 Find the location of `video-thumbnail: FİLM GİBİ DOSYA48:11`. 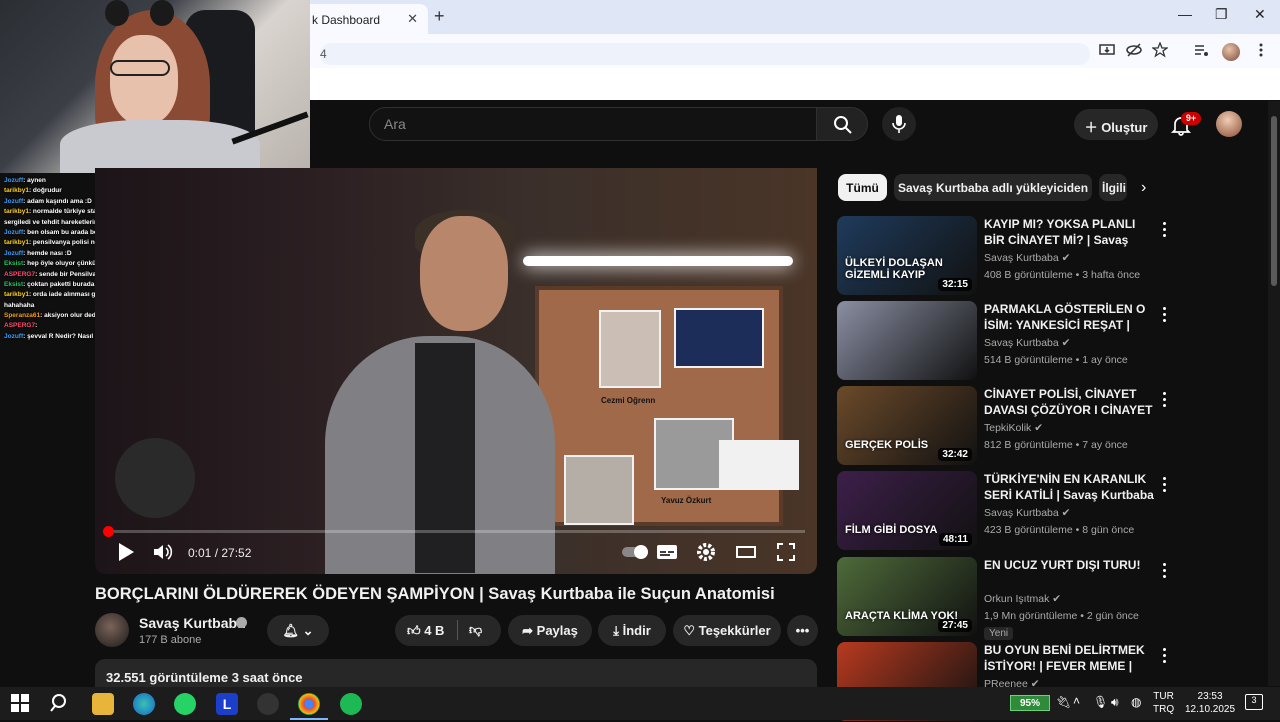

video-thumbnail: FİLM GİBİ DOSYA48:11 is located at coordinates (907, 510).